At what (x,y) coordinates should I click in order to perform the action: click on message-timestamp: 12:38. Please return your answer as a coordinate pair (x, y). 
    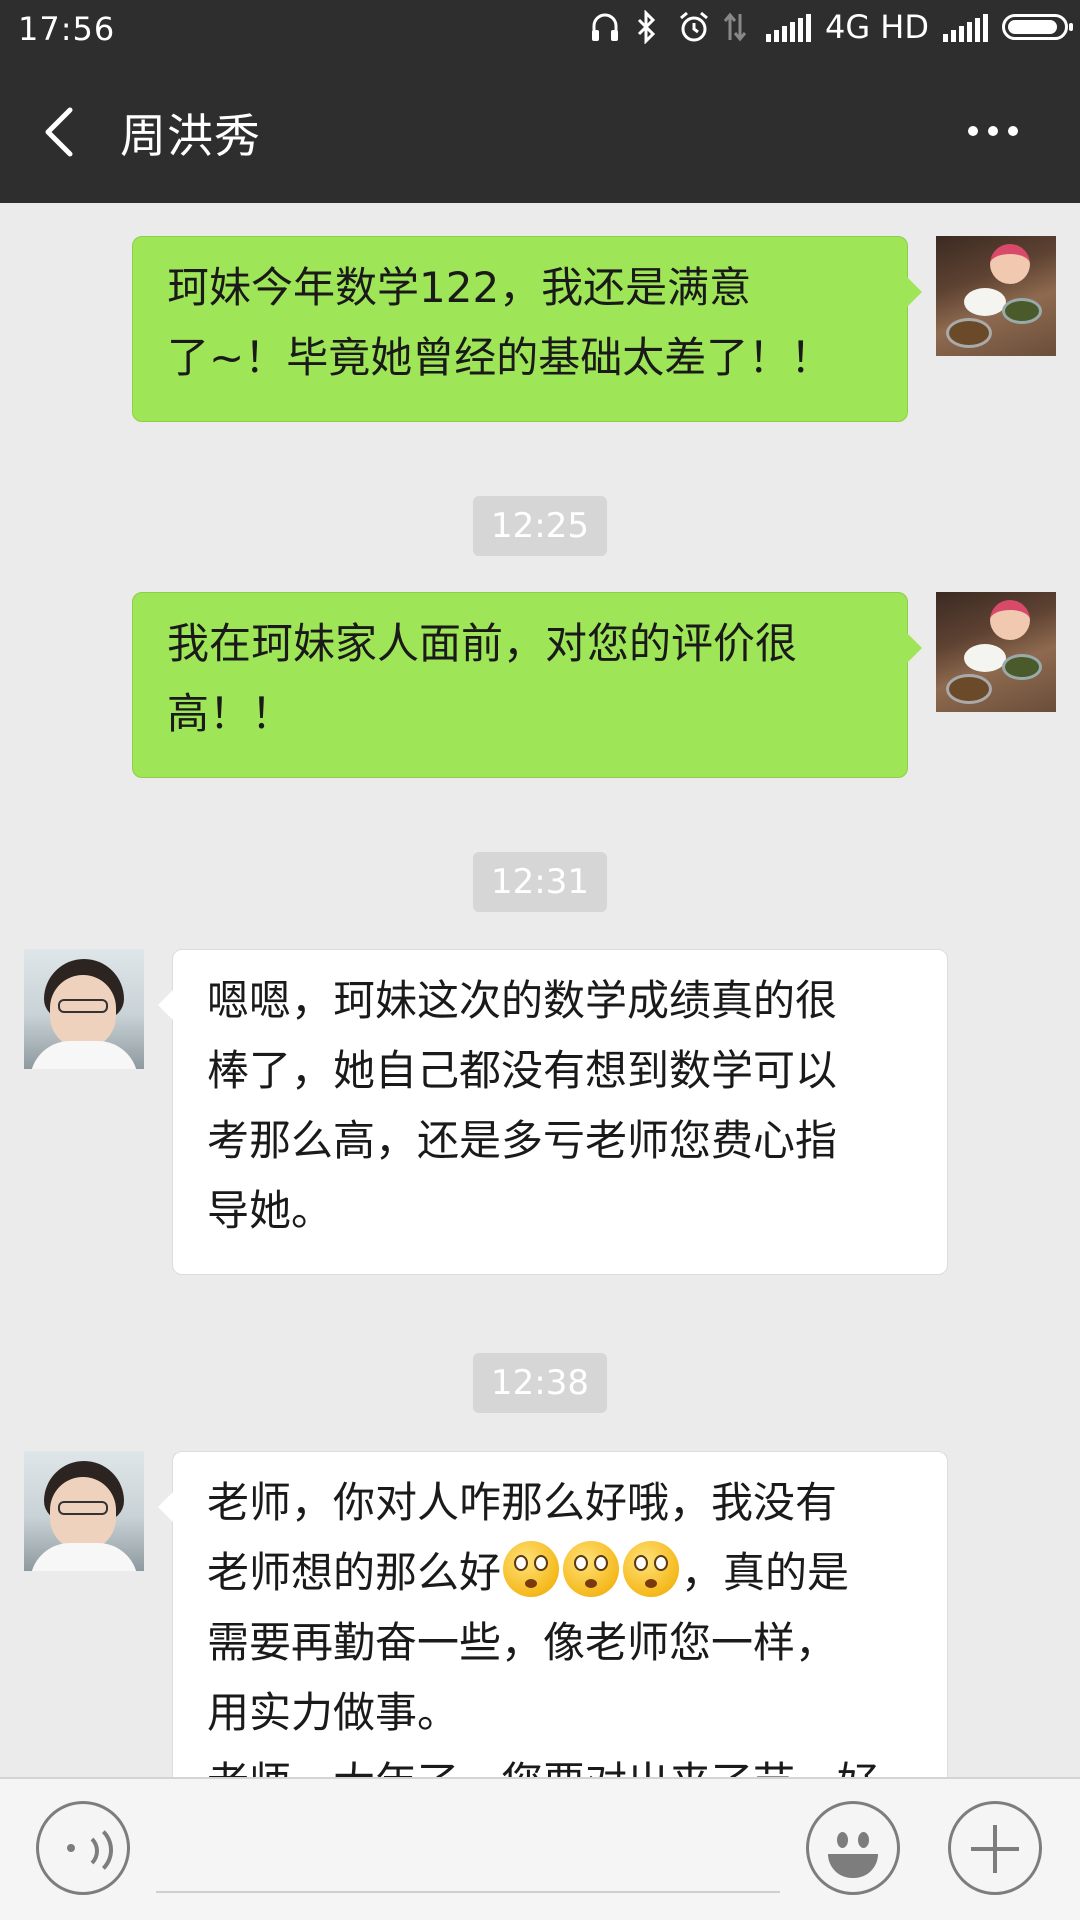
    Looking at the image, I should click on (540, 1383).